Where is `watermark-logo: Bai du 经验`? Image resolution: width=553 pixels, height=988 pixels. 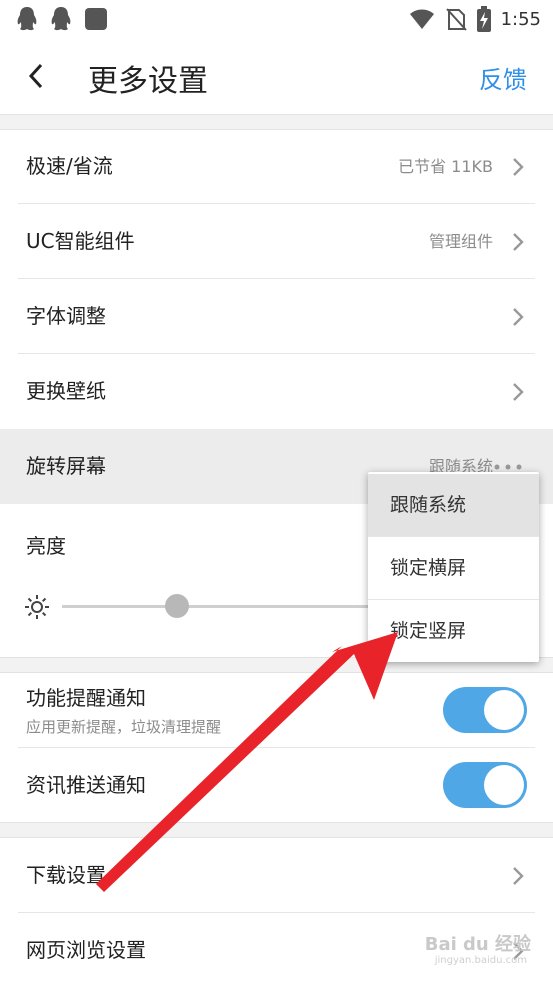
watermark-logo: Bai du 经验 is located at coordinates (477, 944).